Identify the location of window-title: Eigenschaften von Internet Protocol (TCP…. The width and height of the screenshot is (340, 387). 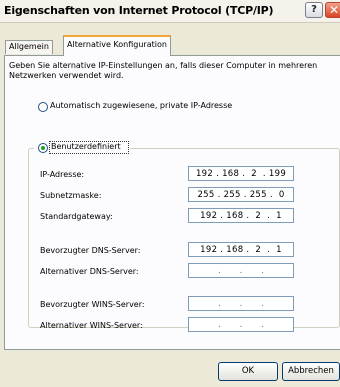
(139, 10).